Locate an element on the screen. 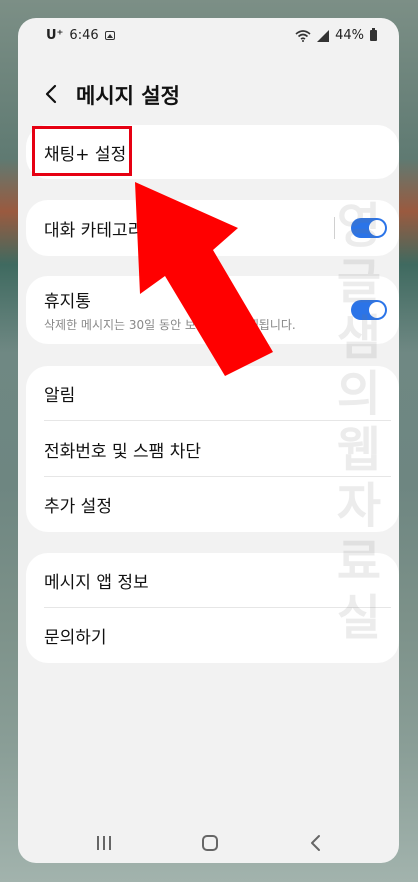 The width and height of the screenshot is (418, 882). red-arrow-annotation is located at coordinates (204, 279).